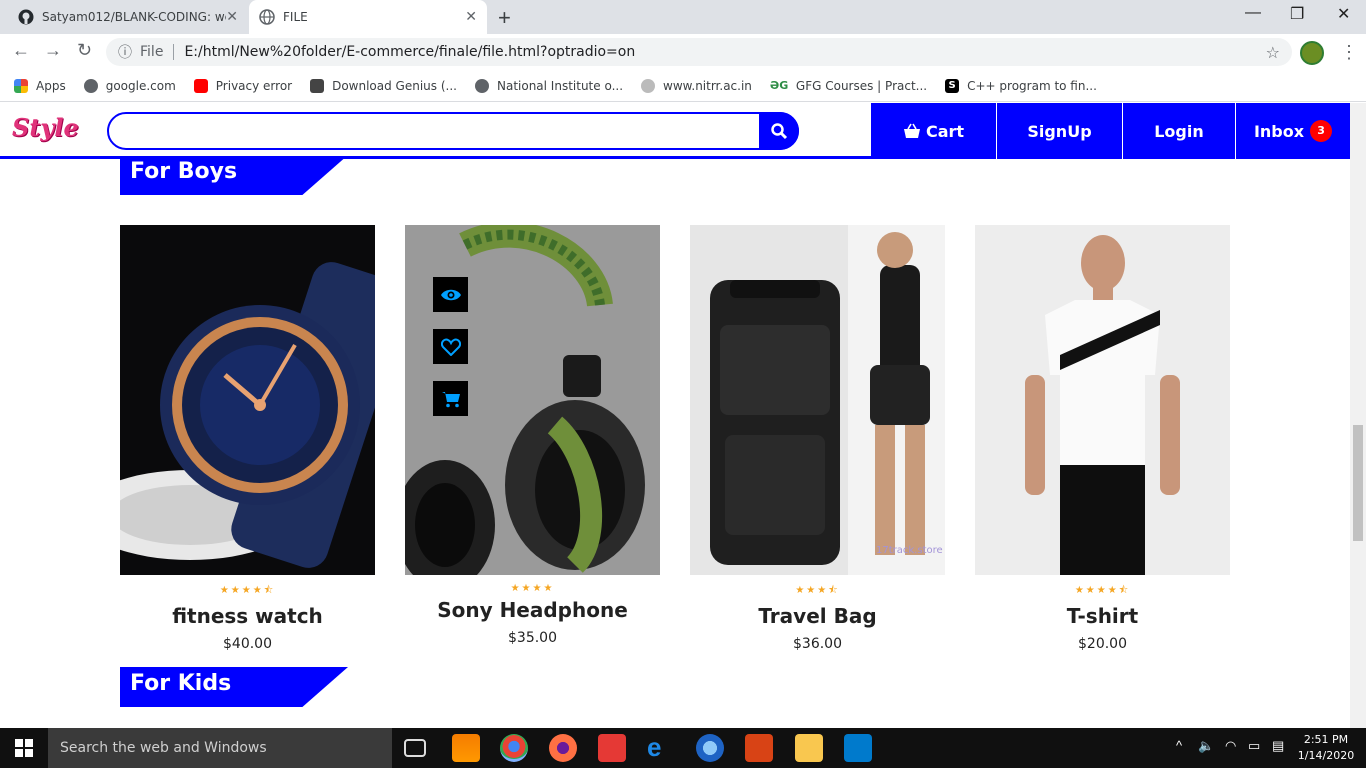 The image size is (1366, 768). What do you see at coordinates (466, 748) in the screenshot?
I see `vlc-icon` at bounding box center [466, 748].